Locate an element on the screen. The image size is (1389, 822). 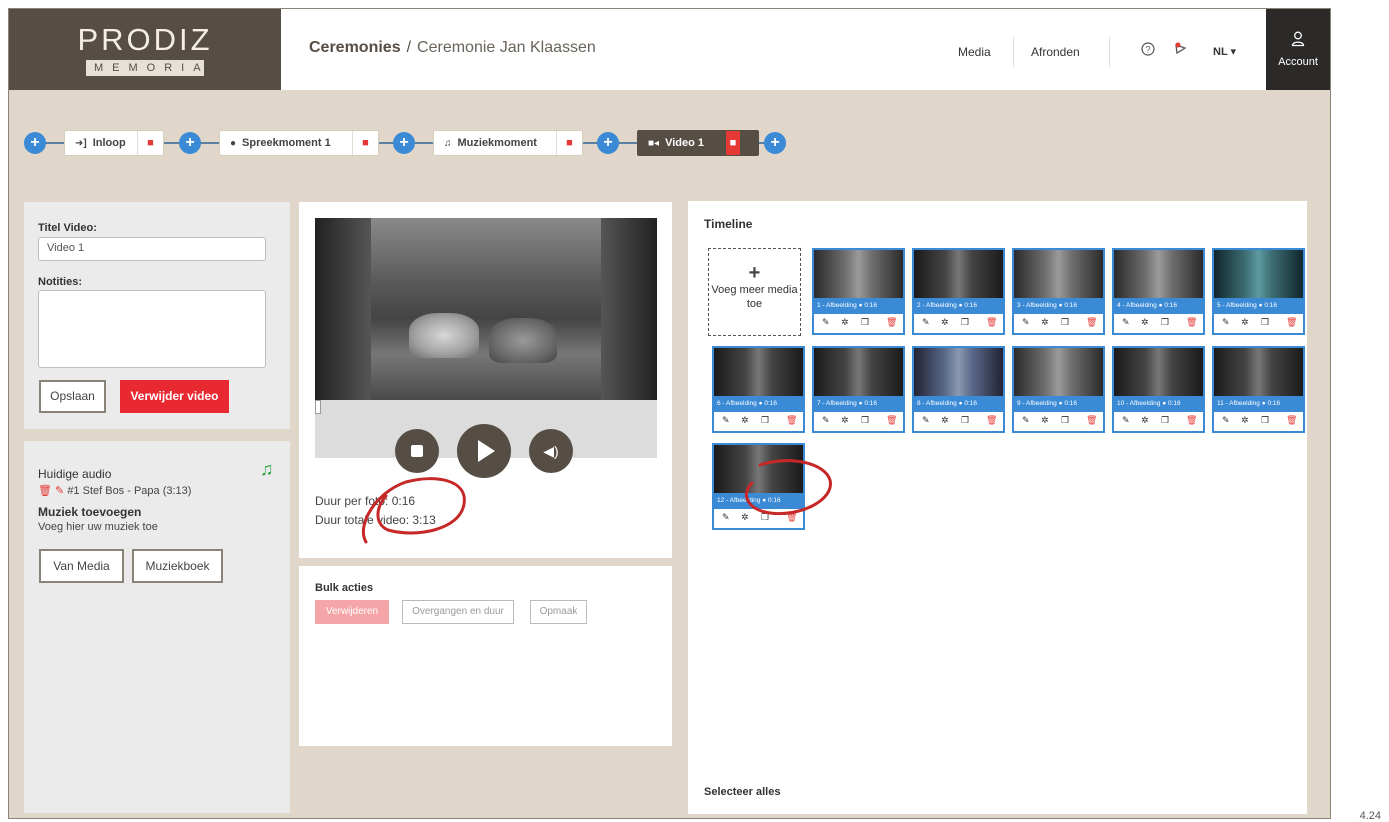
timeline-item: 11 - Afbeelding ● 0:16 ✎ ✲ ❐ 🗑 is located at coordinates (1258, 389).